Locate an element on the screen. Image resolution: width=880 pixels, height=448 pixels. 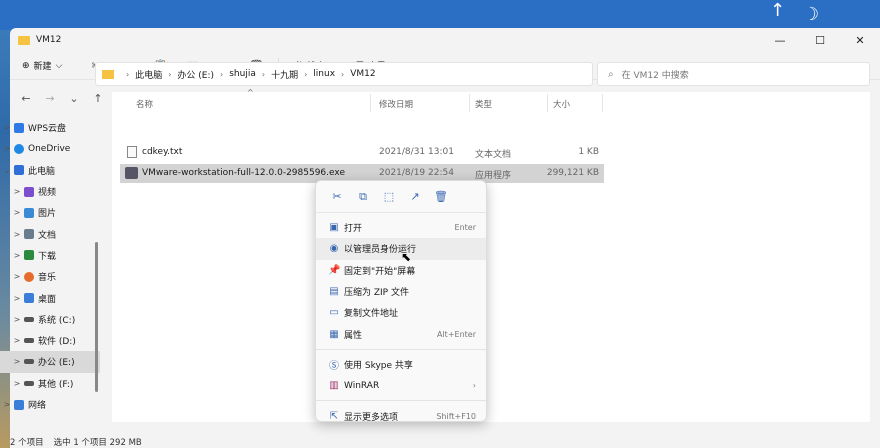
sidebar-scrollbar is located at coordinates (96, 317).